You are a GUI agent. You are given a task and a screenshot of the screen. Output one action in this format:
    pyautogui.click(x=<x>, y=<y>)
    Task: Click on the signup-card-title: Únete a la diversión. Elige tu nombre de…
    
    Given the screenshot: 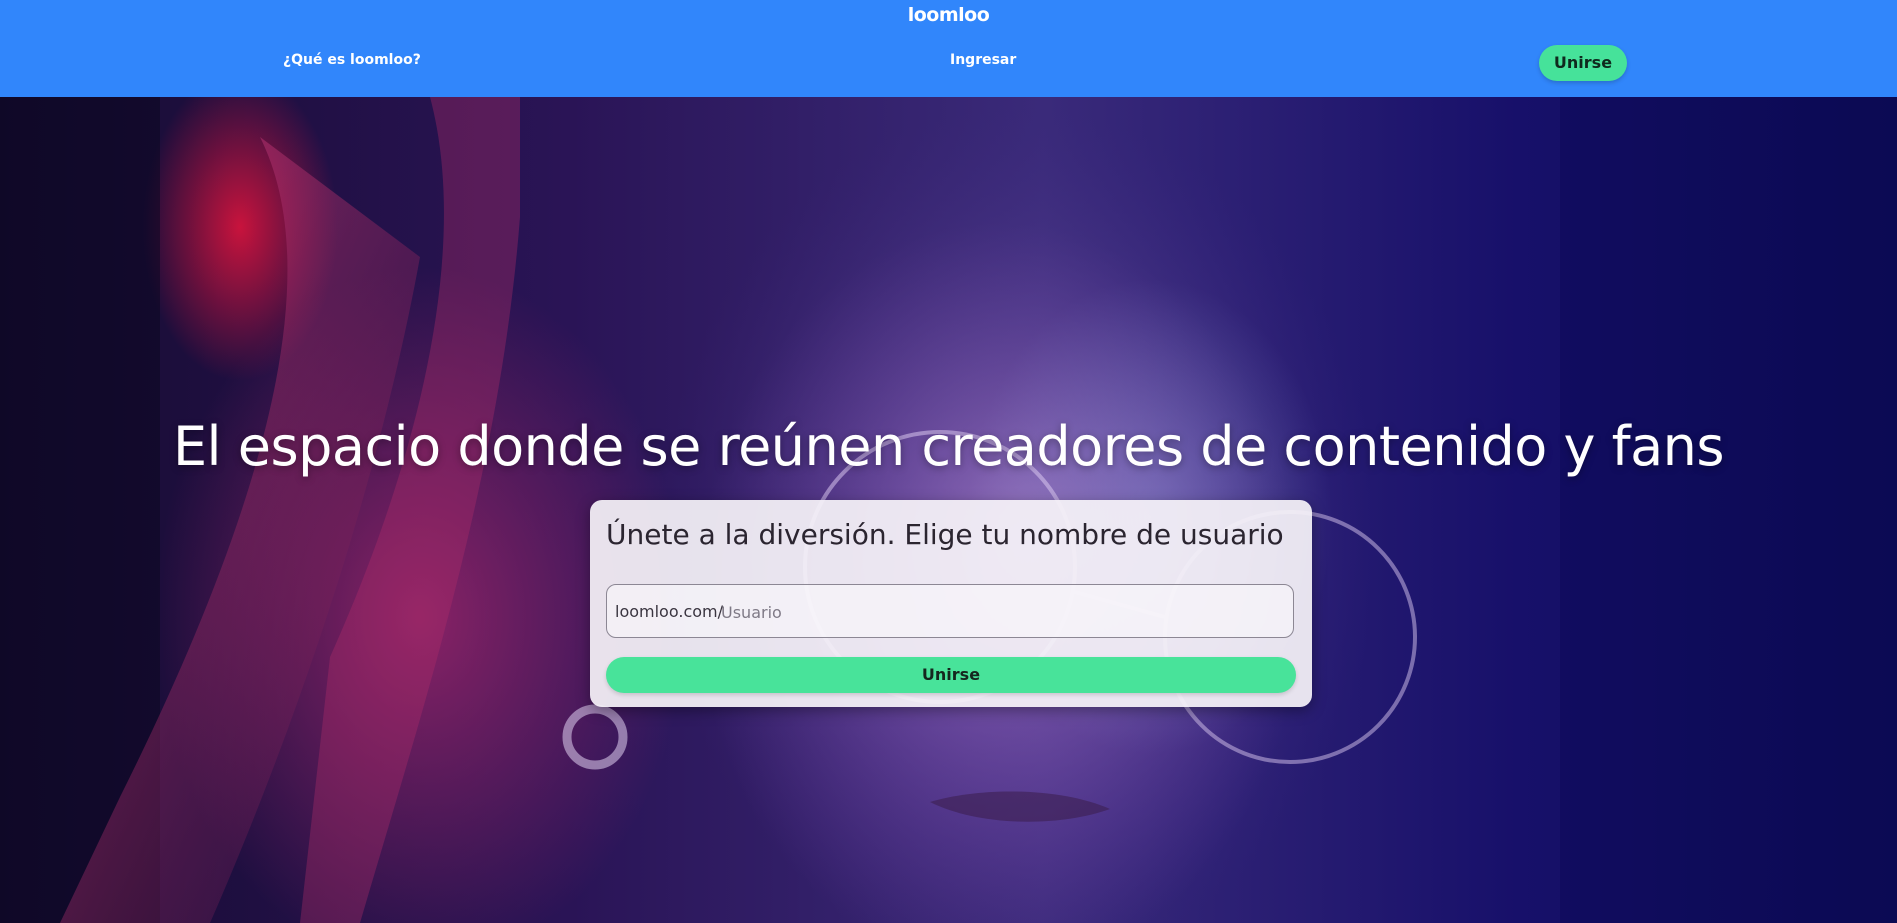 What is the action you would take?
    pyautogui.click(x=945, y=534)
    